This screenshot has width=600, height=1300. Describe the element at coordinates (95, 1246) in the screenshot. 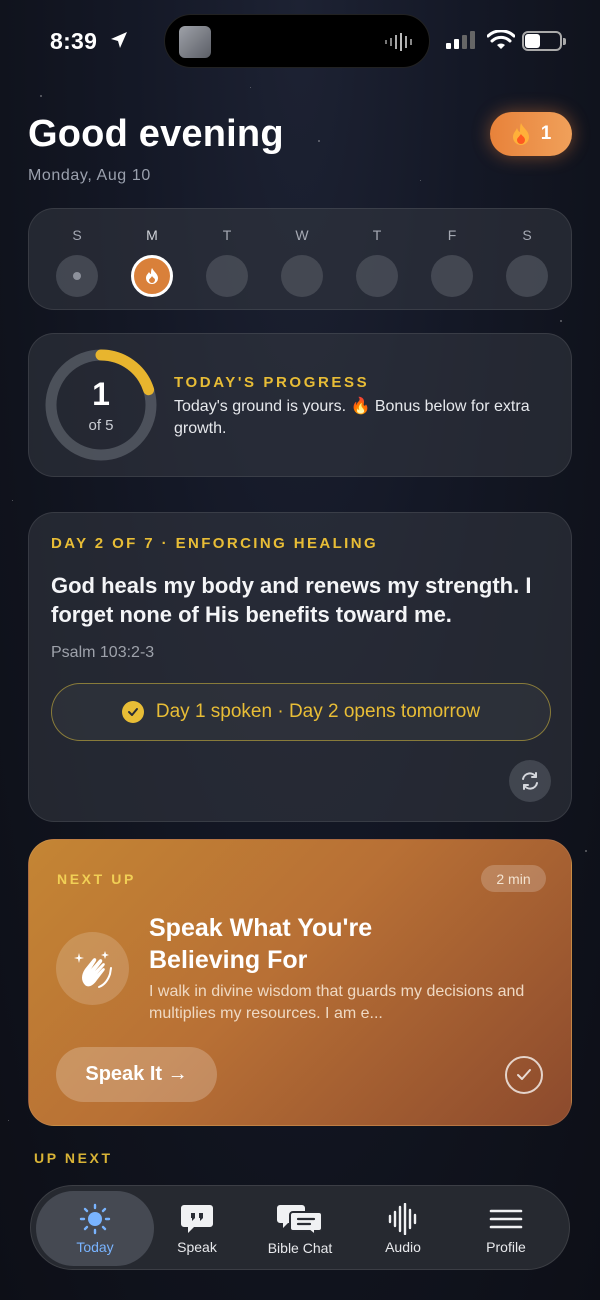

I see `tab-label: Today` at that location.